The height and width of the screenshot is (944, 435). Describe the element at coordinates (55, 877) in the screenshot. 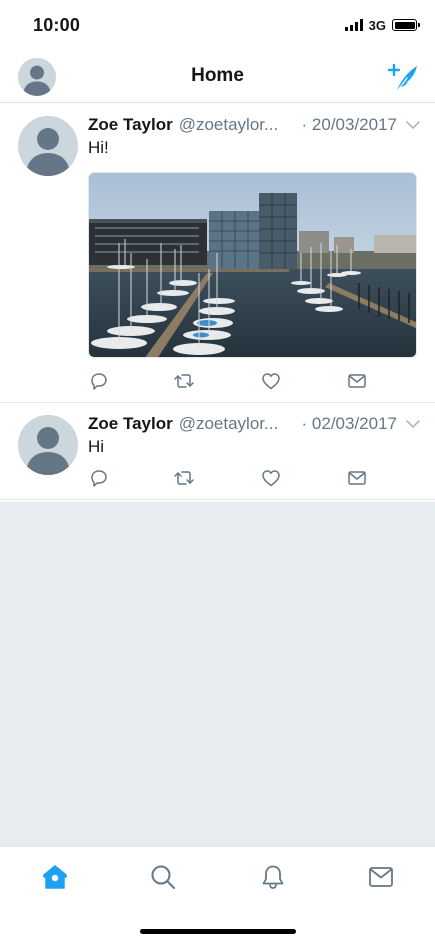

I see `home-icon` at that location.